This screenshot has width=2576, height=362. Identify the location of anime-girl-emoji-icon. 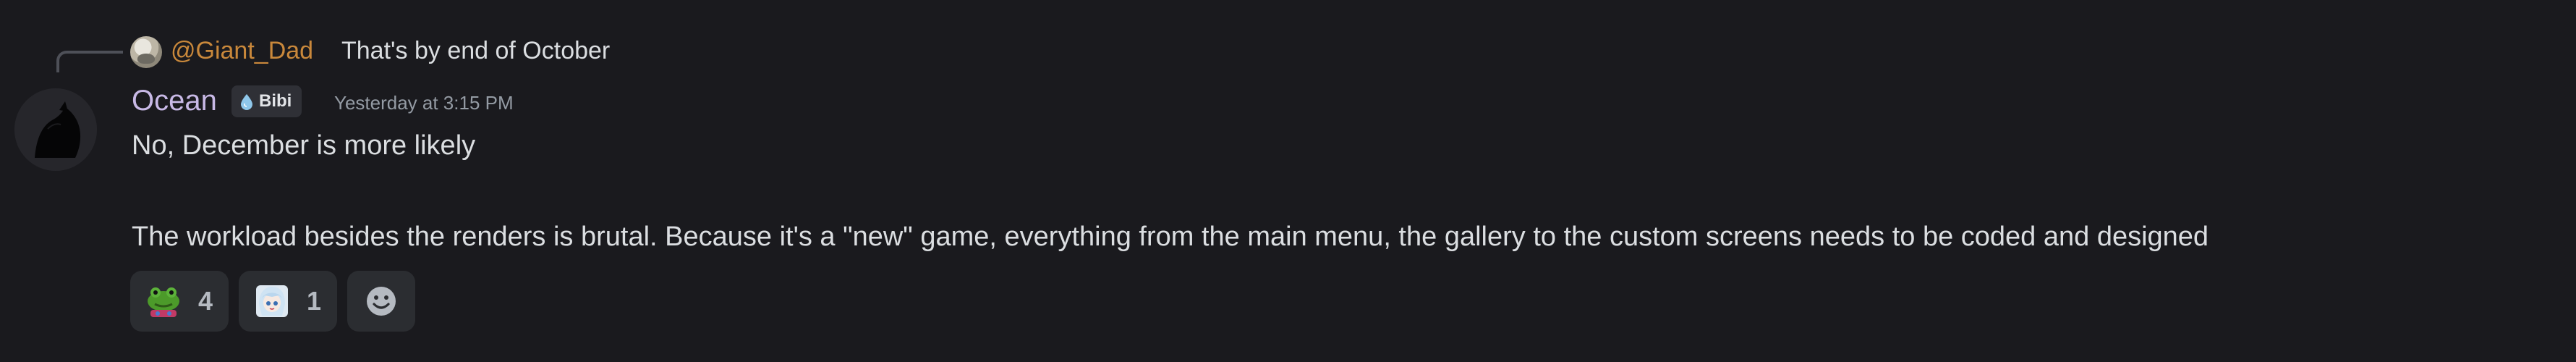
(272, 301).